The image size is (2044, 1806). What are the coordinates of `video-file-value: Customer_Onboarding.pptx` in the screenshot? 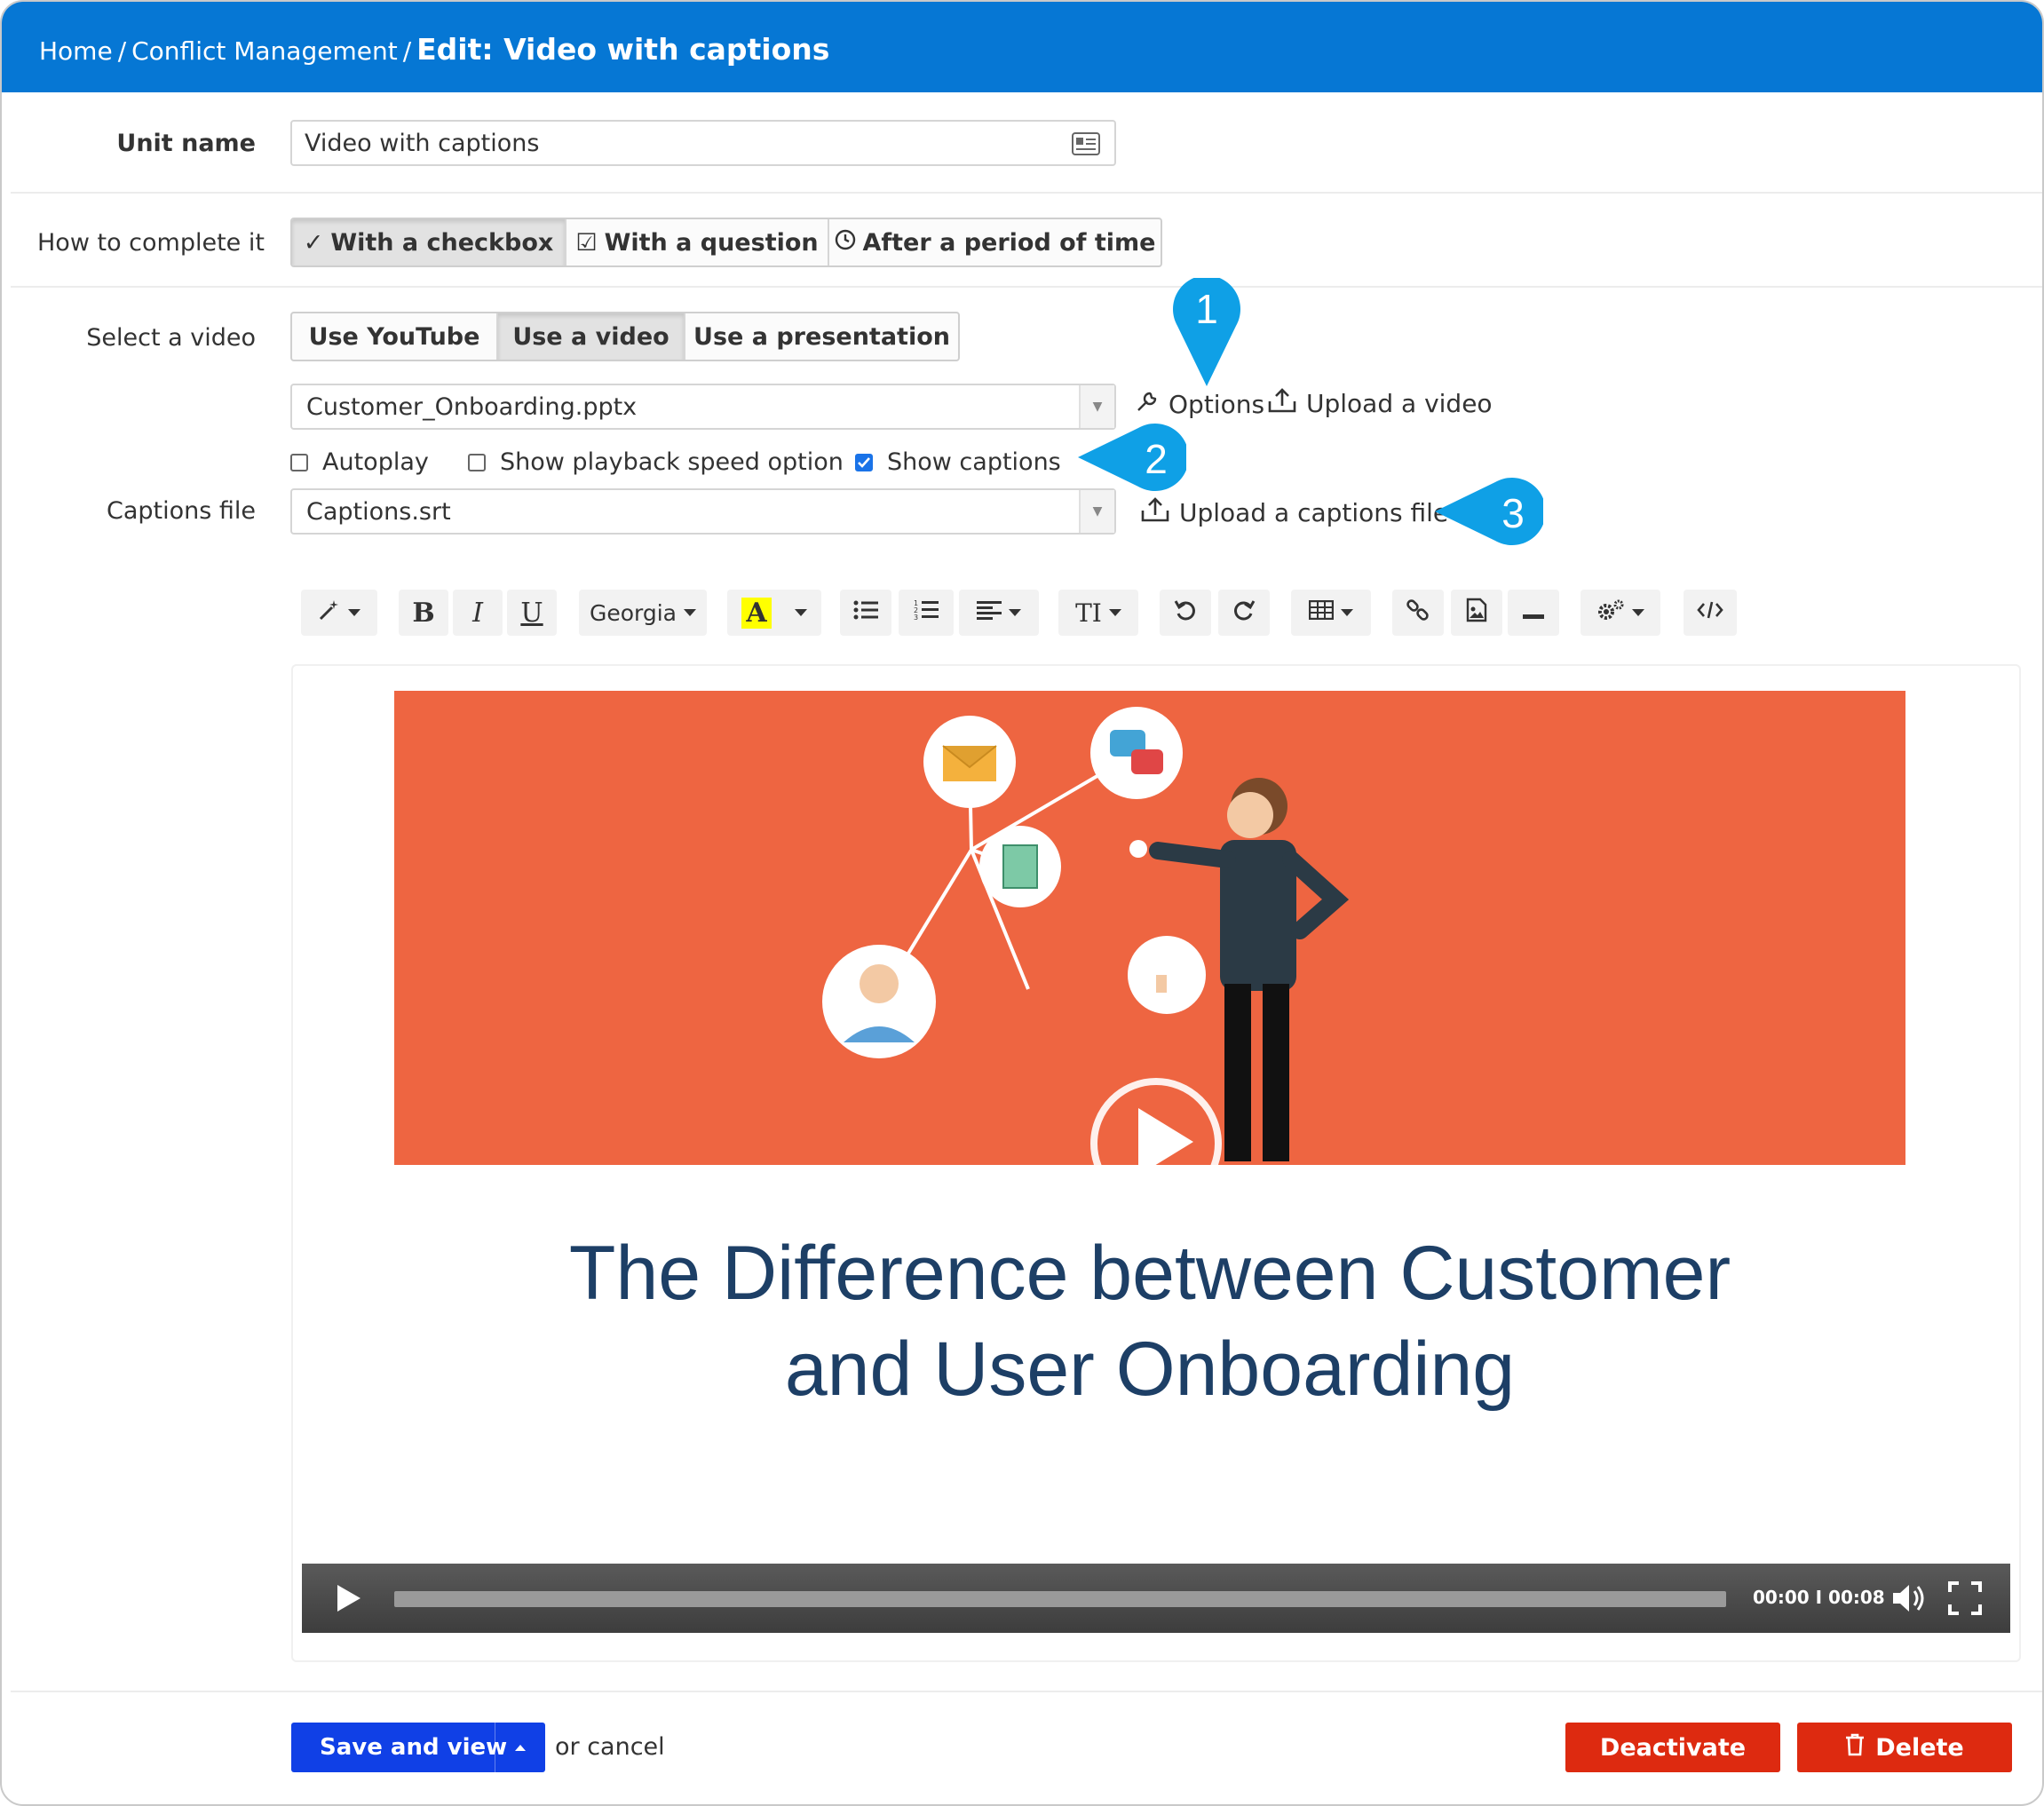 It's located at (472, 406).